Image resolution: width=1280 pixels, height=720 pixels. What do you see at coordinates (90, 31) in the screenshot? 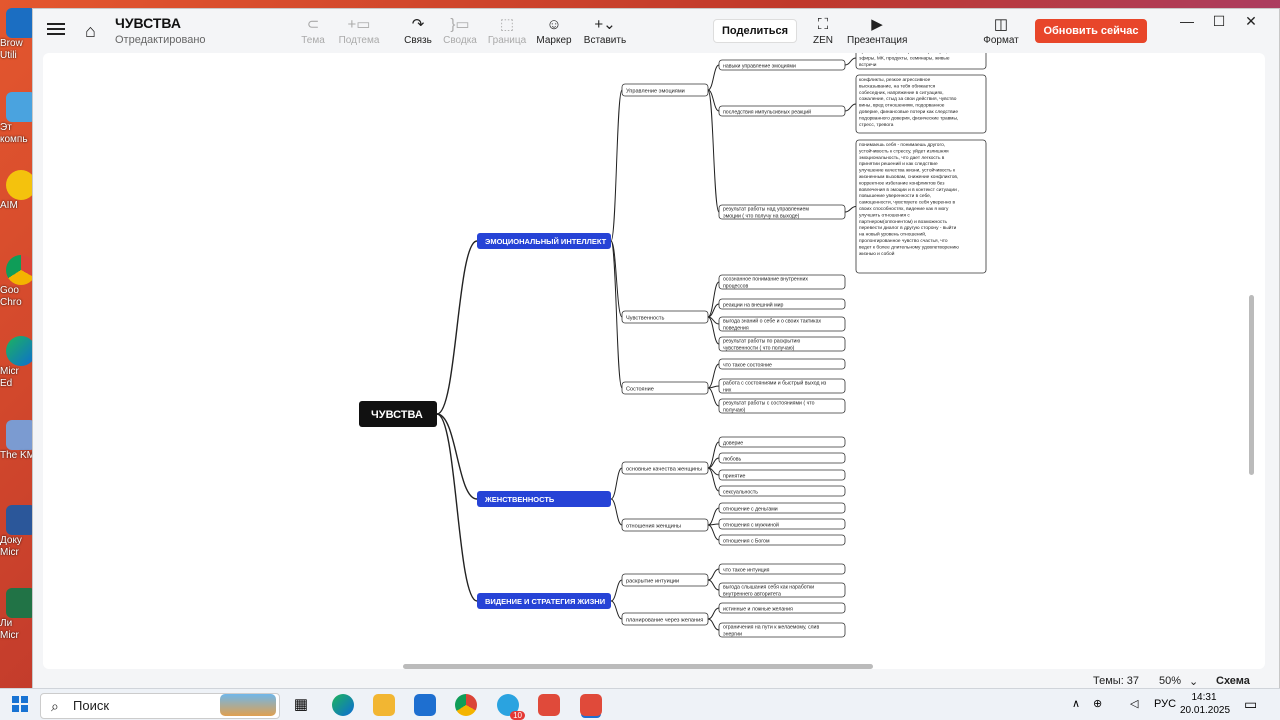
I see `home-icon: ⌂` at bounding box center [90, 31].